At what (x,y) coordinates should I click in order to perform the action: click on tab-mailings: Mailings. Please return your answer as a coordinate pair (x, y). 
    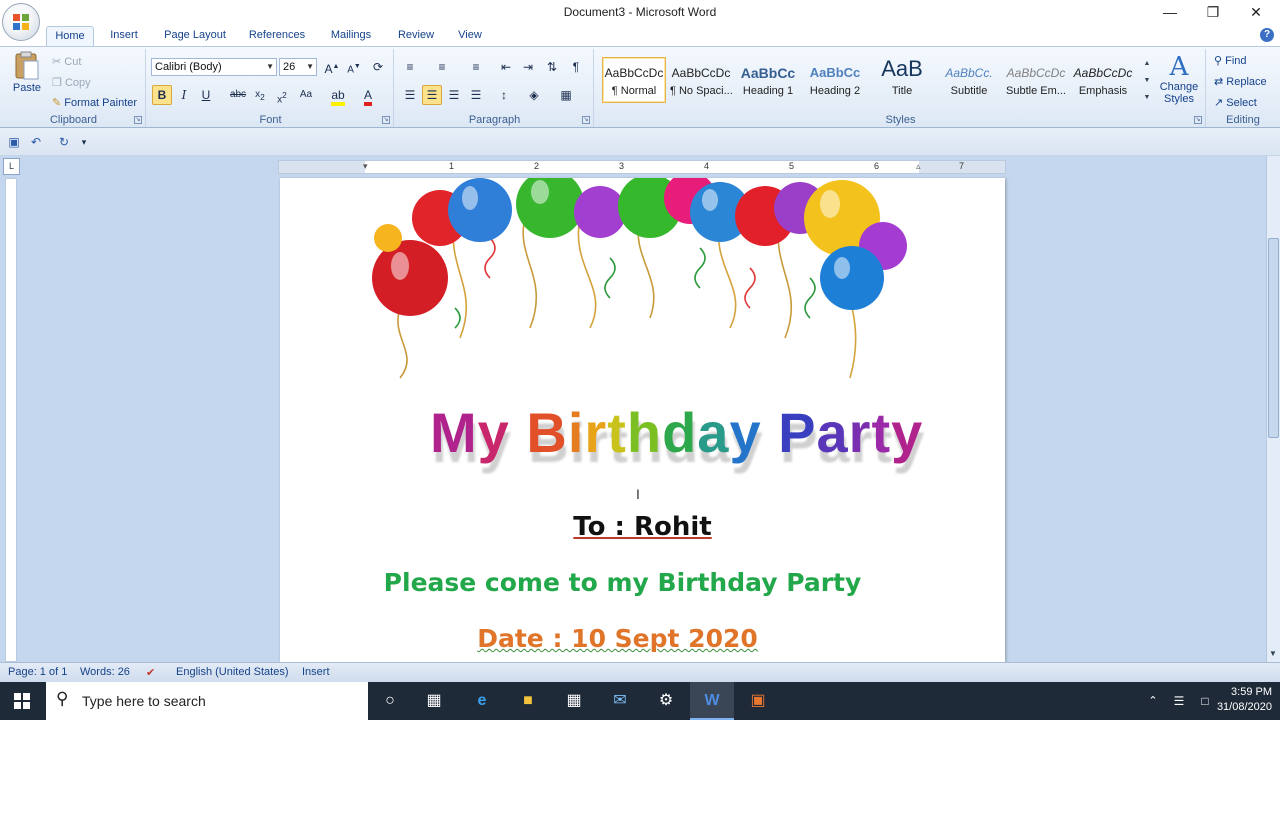
    Looking at the image, I should click on (351, 36).